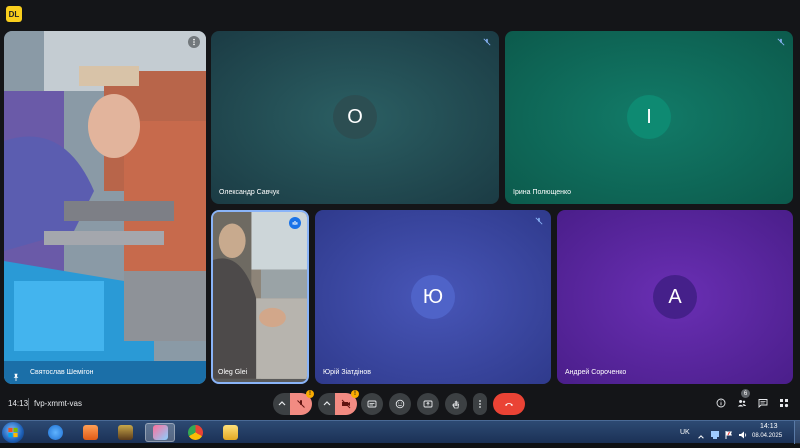  I want to click on participant-name: Oleg Glei, so click(233, 372).